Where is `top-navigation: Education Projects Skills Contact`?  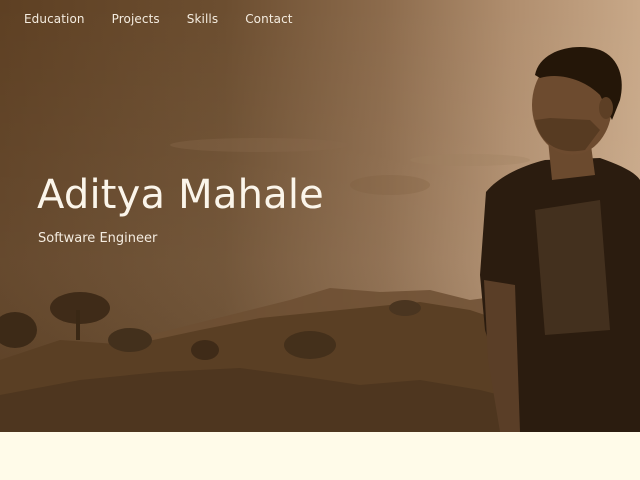 top-navigation: Education Projects Skills Contact is located at coordinates (172, 19).